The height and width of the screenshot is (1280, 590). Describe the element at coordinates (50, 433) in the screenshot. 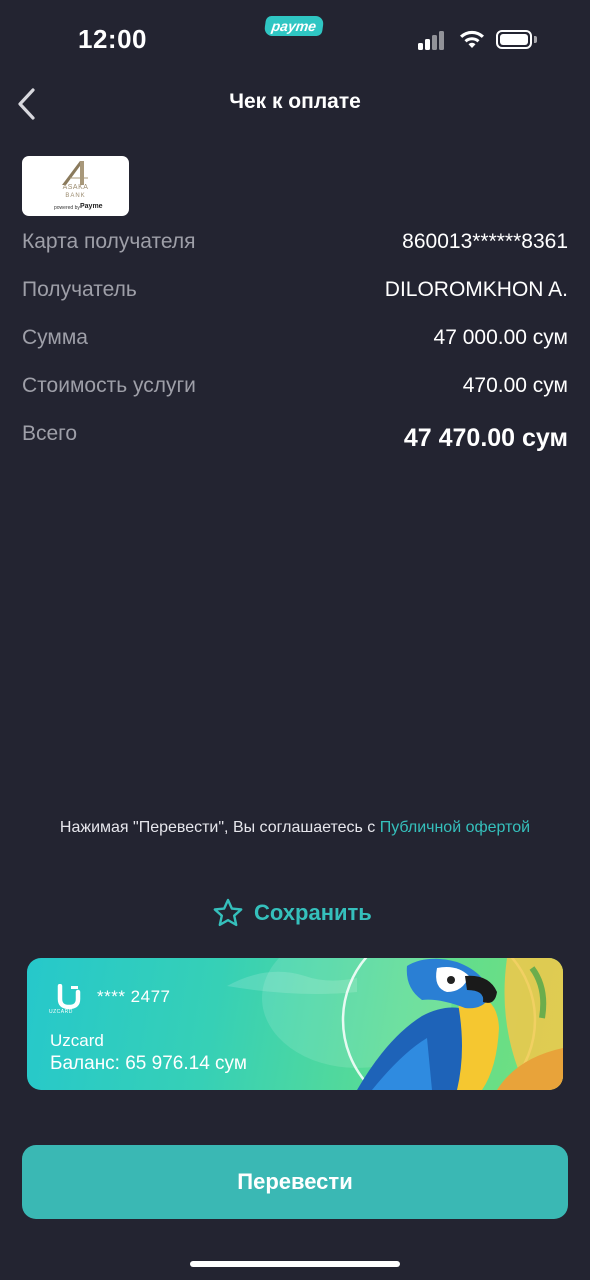

I see `detail-label: Всего` at that location.